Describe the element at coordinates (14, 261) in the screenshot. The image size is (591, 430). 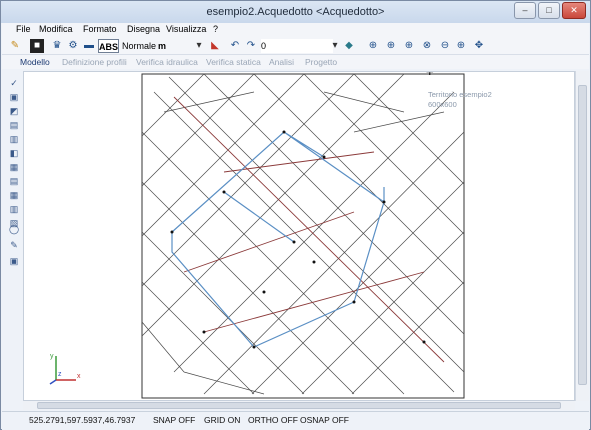
I see `layer-box-icon: ▣` at that location.